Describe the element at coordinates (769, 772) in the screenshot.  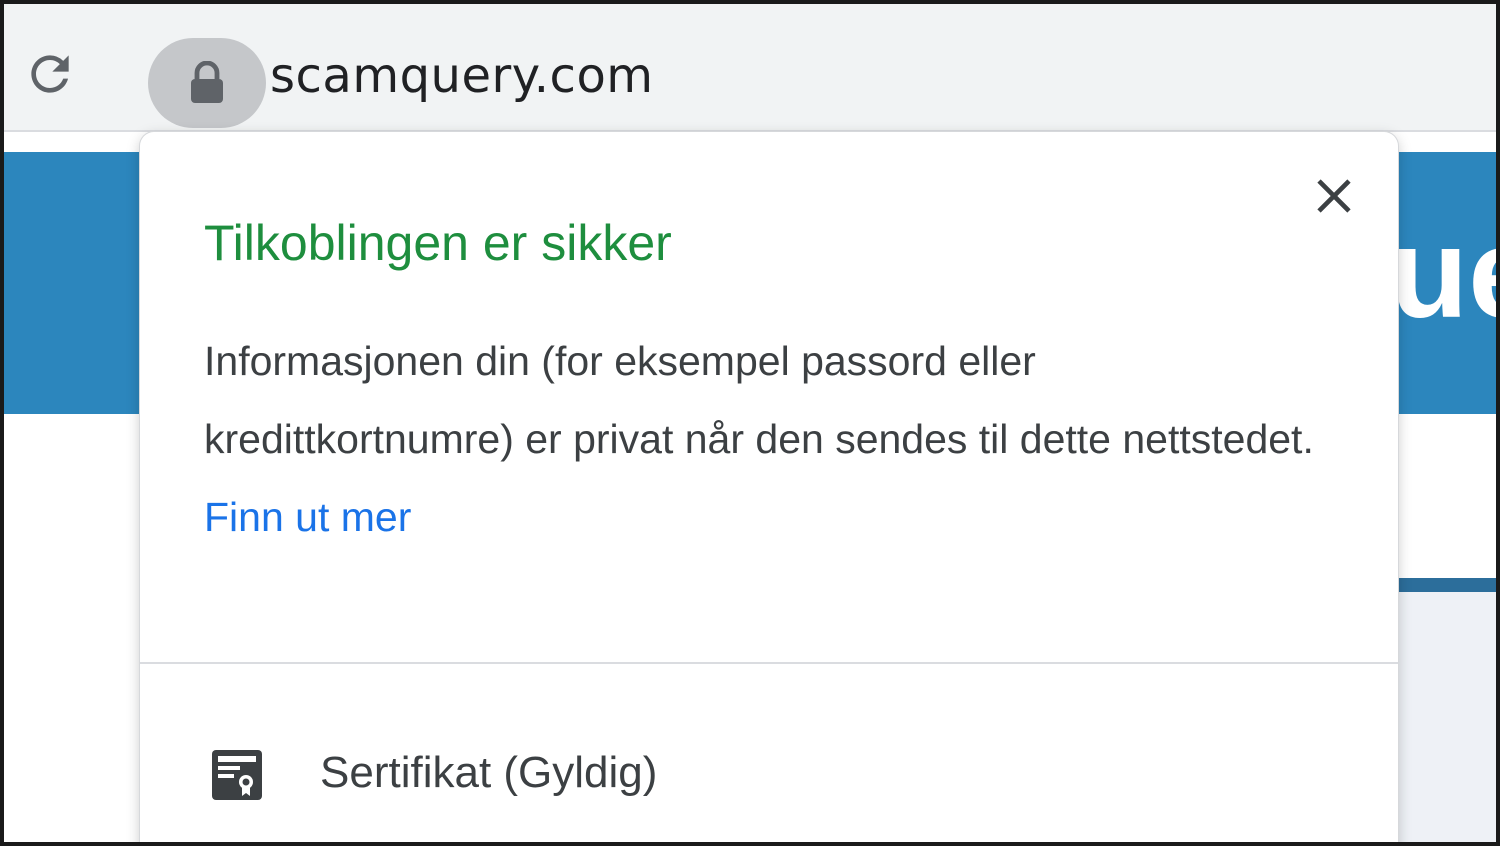
I see `certificate-row: Sertifikat (Gyldig)` at that location.